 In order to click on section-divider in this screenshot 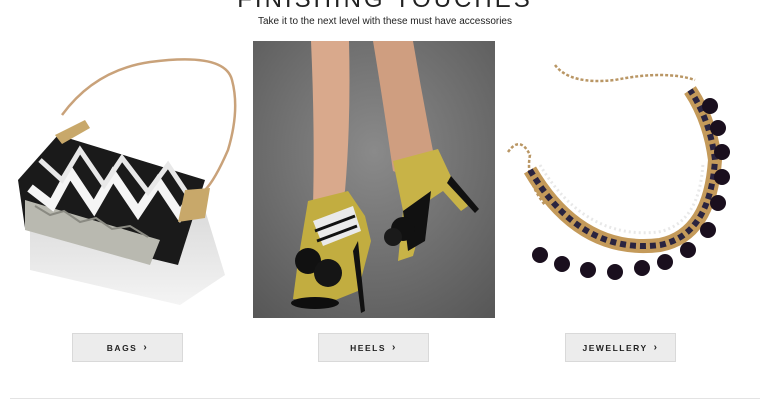, I will do `click(385, 398)`.